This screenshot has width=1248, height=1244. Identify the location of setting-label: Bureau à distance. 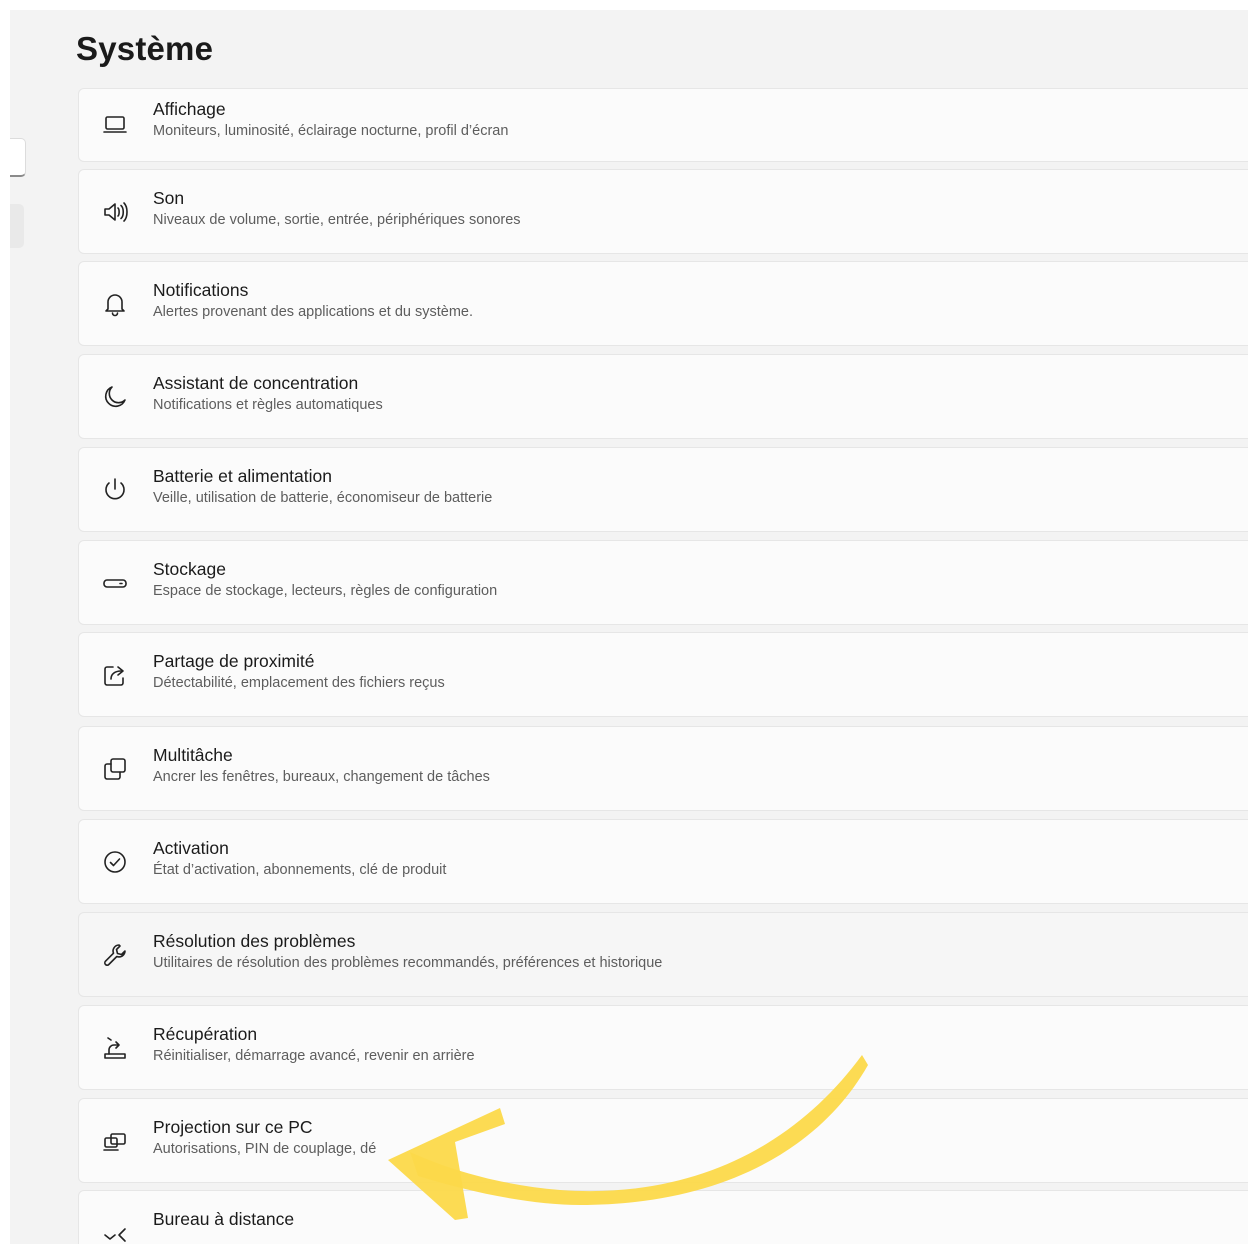
(224, 1219).